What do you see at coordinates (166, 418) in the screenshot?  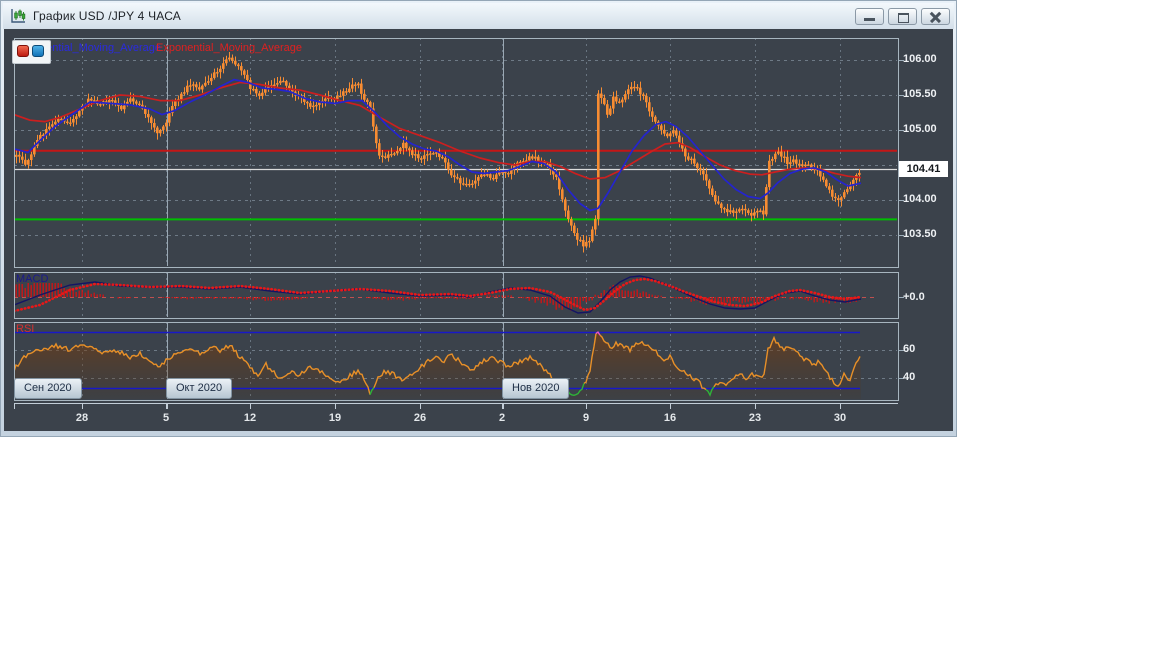 I see `date-tick-label: 5` at bounding box center [166, 418].